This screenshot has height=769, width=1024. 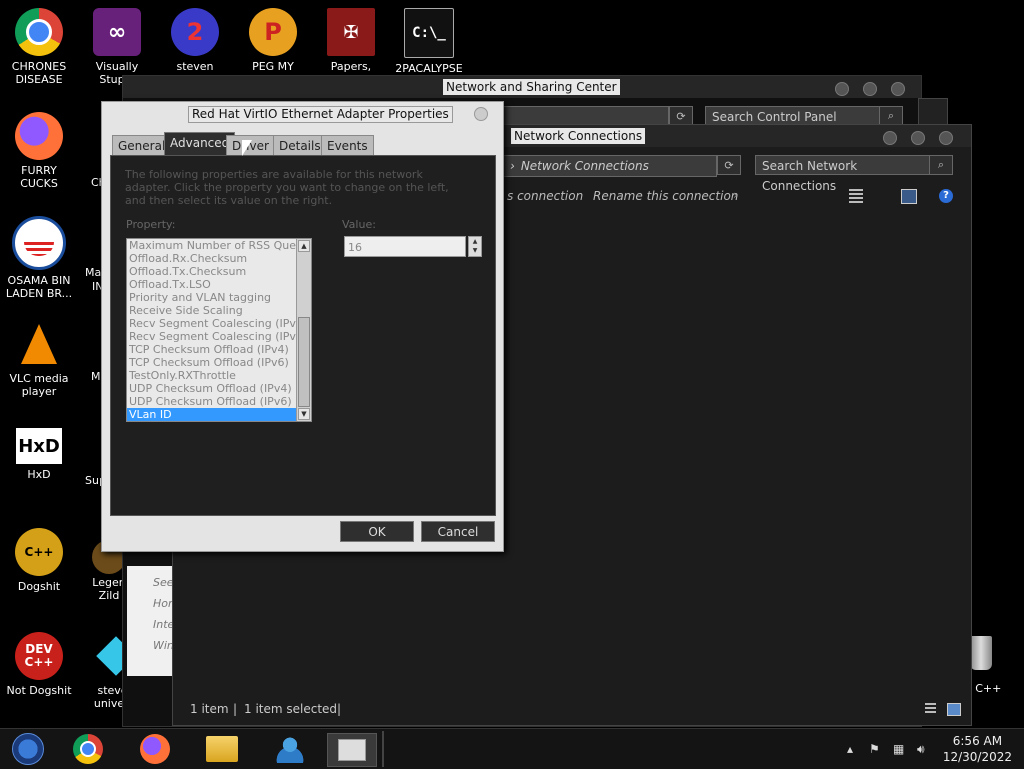 I want to click on breadcrumb-network-connections: Network Connections, so click(x=585, y=166).